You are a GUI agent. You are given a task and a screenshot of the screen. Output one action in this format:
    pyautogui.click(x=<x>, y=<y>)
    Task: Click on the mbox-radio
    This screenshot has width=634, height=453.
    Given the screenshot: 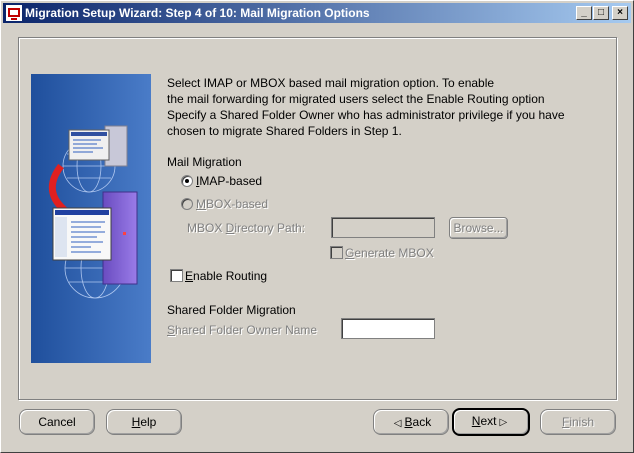 What is the action you would take?
    pyautogui.click(x=187, y=204)
    